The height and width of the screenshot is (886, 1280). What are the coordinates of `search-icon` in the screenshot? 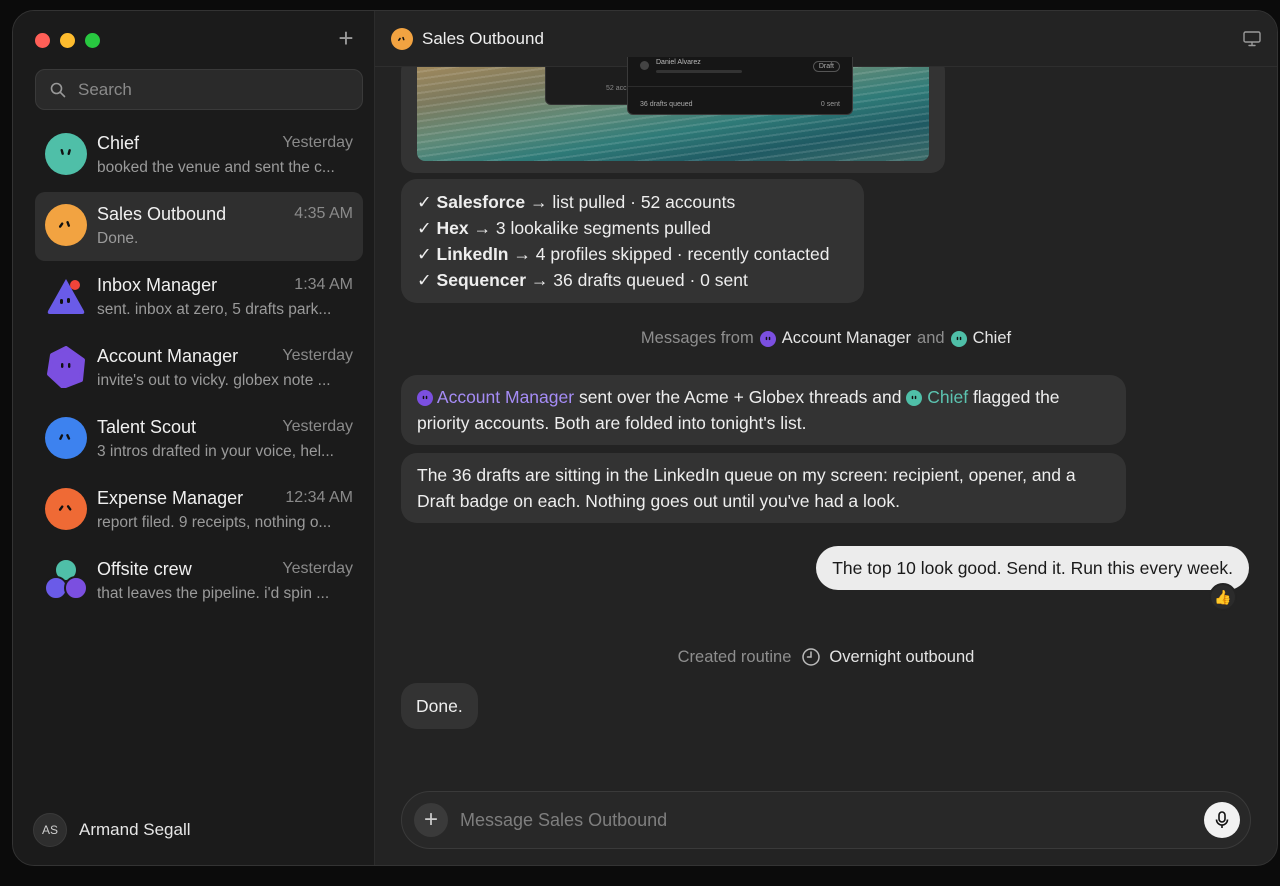 It's located at (58, 89).